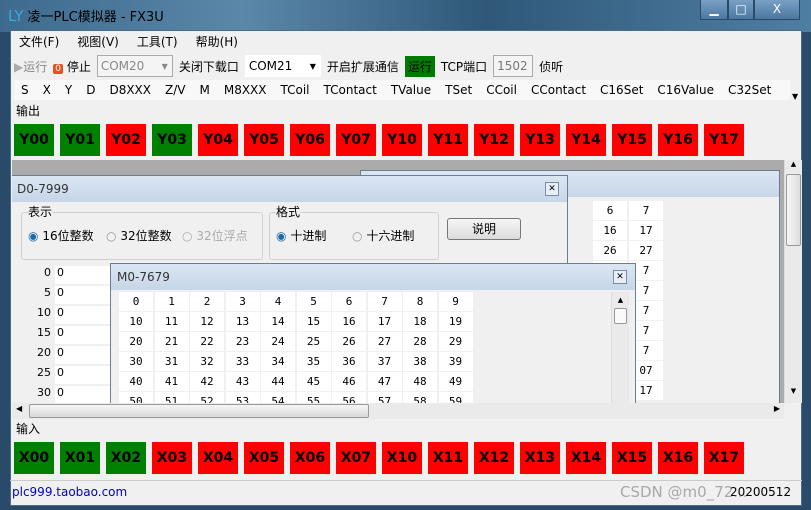 Image resolution: width=811 pixels, height=510 pixels. Describe the element at coordinates (313, 361) in the screenshot. I see `m-relay-cell: 35` at that location.